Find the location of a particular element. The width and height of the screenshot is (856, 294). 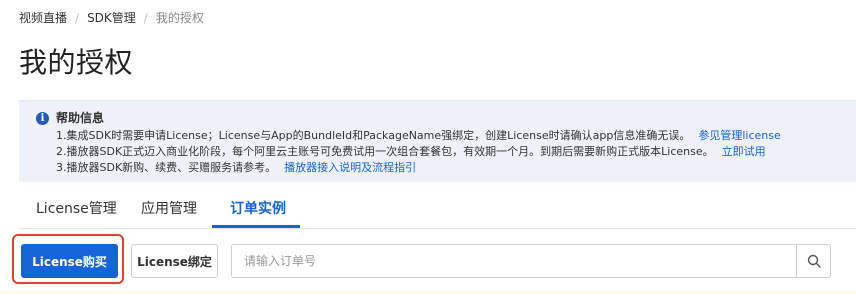

breadcrumb-item-live: 视频直播 is located at coordinates (43, 18).